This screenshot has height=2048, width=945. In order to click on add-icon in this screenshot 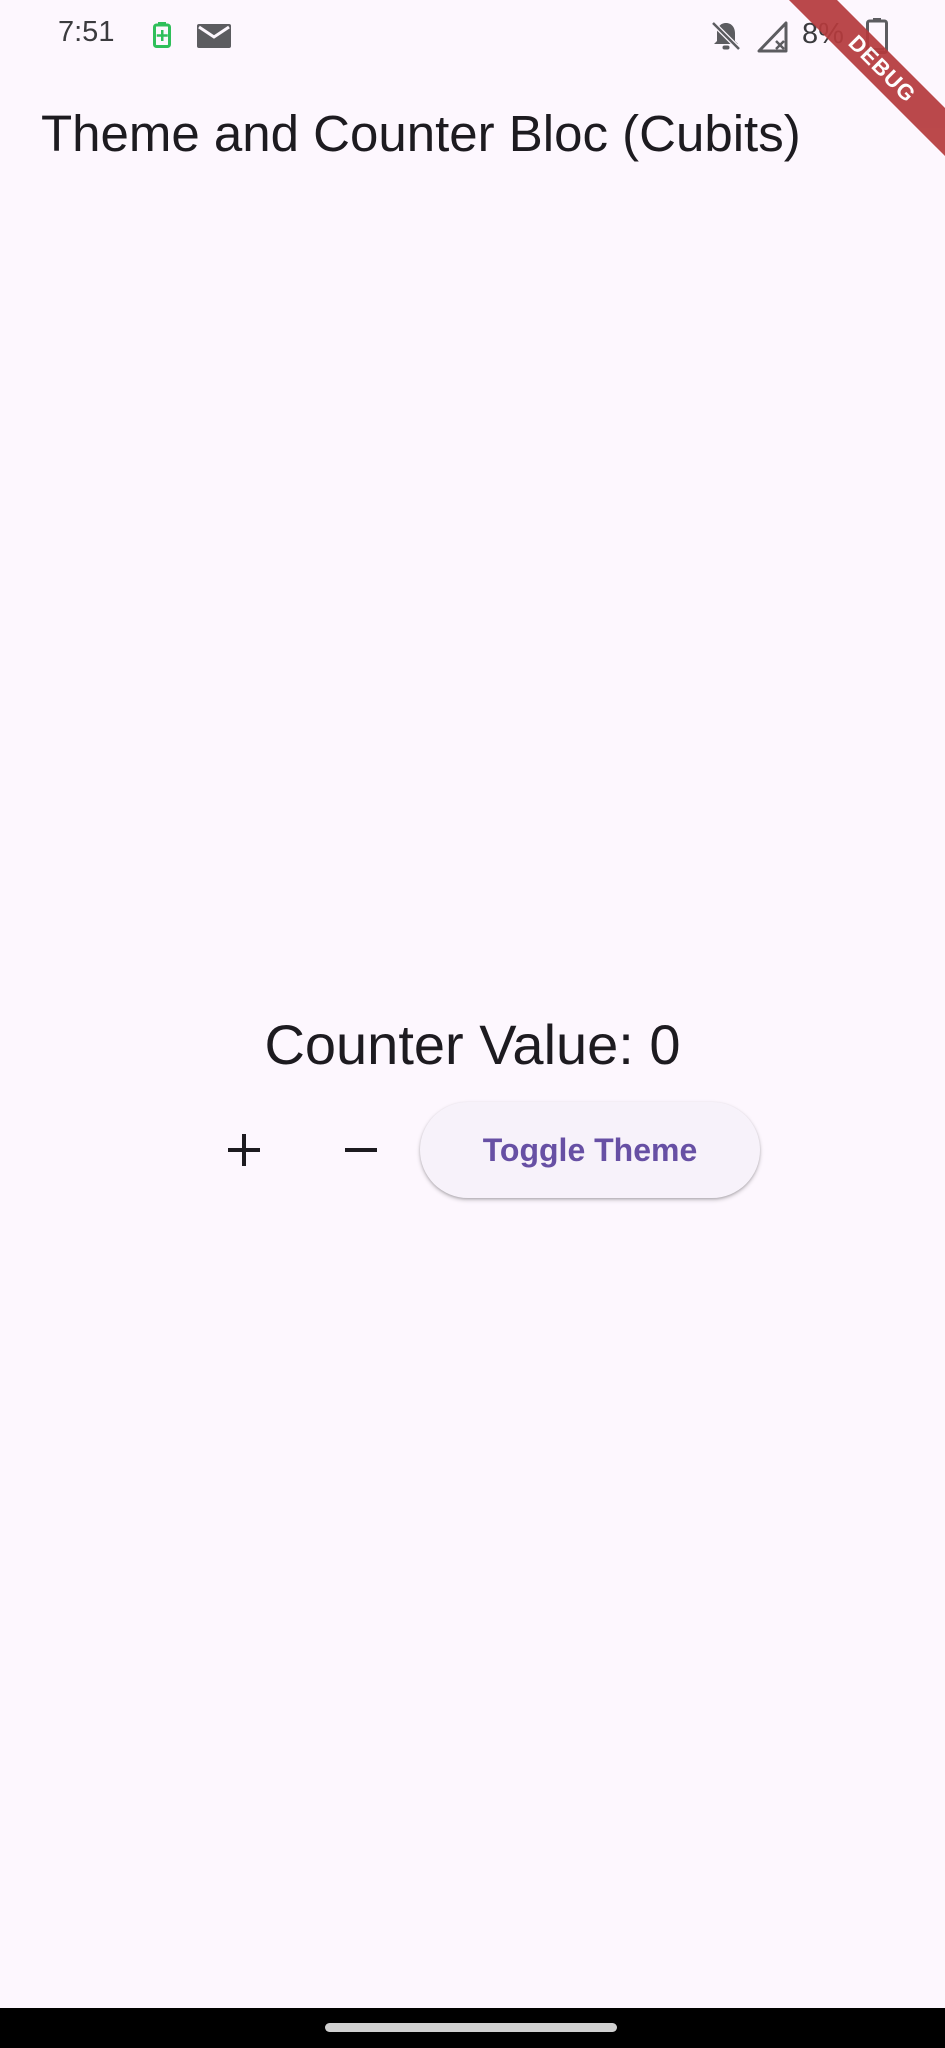, I will do `click(244, 1150)`.